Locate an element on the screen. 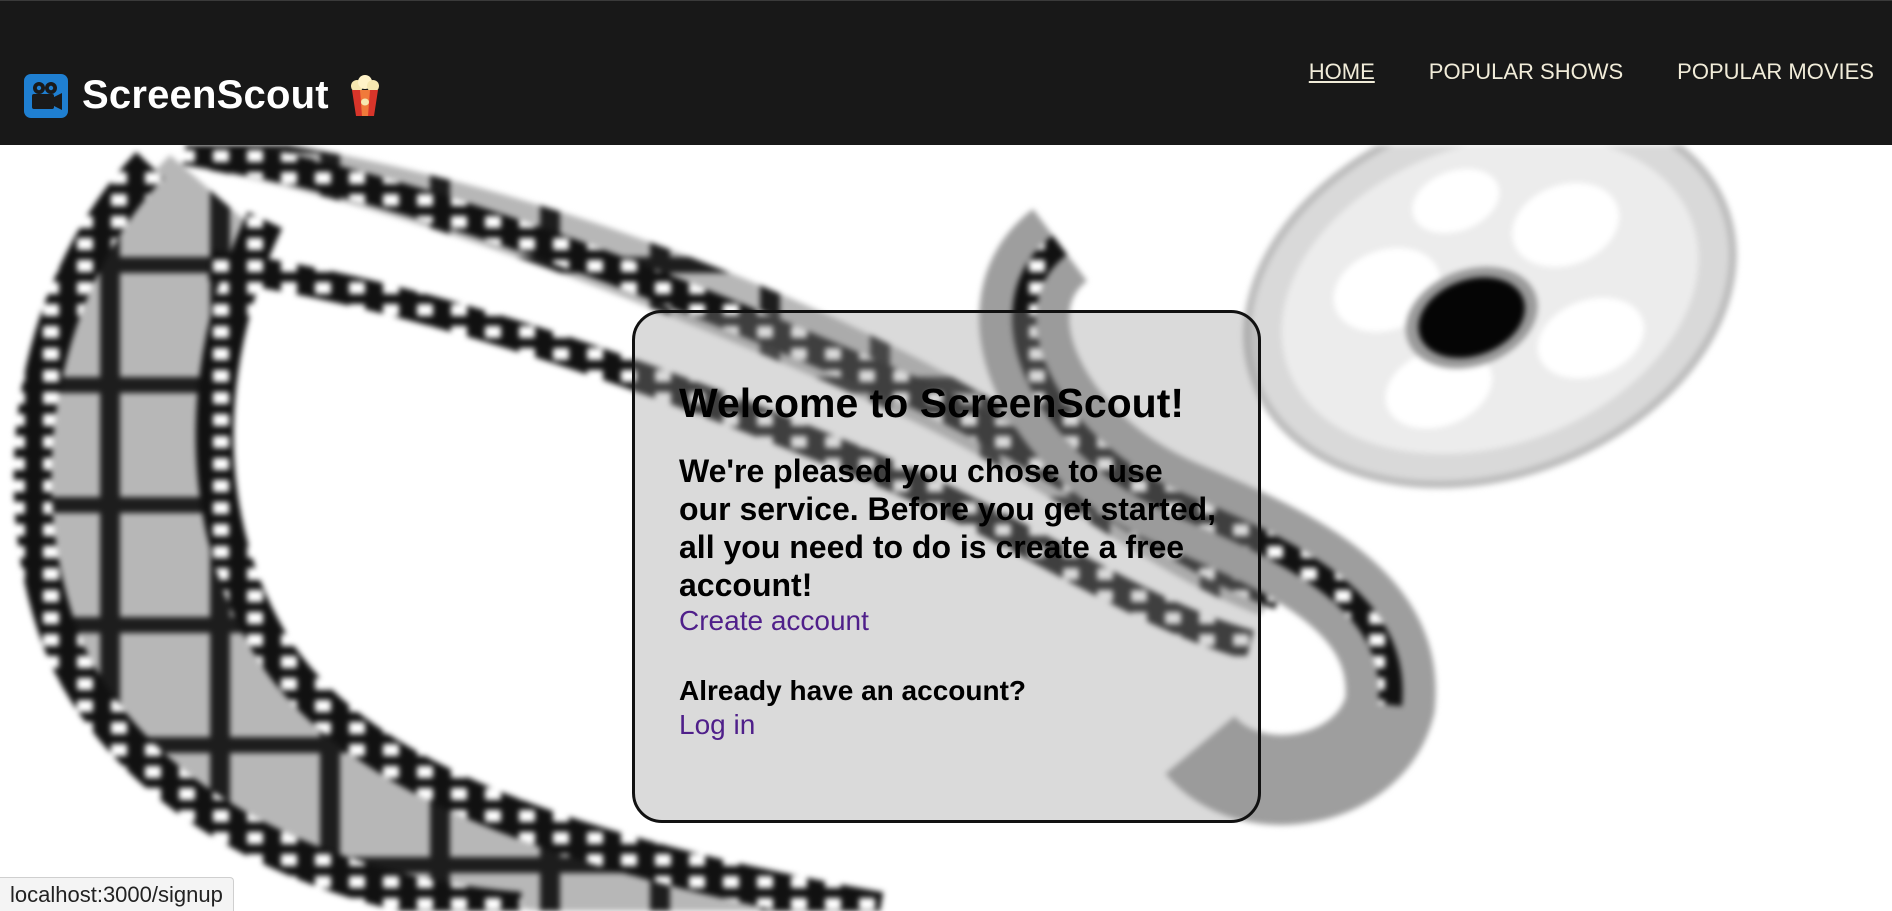 The width and height of the screenshot is (1892, 911). main-nav: HOME POPULAR SHOWS POPULAR MOVIES is located at coordinates (1591, 72).